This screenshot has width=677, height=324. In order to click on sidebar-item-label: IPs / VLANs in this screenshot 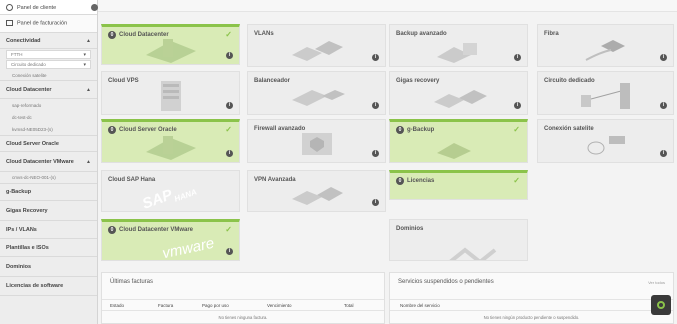, I will do `click(21, 229)`.